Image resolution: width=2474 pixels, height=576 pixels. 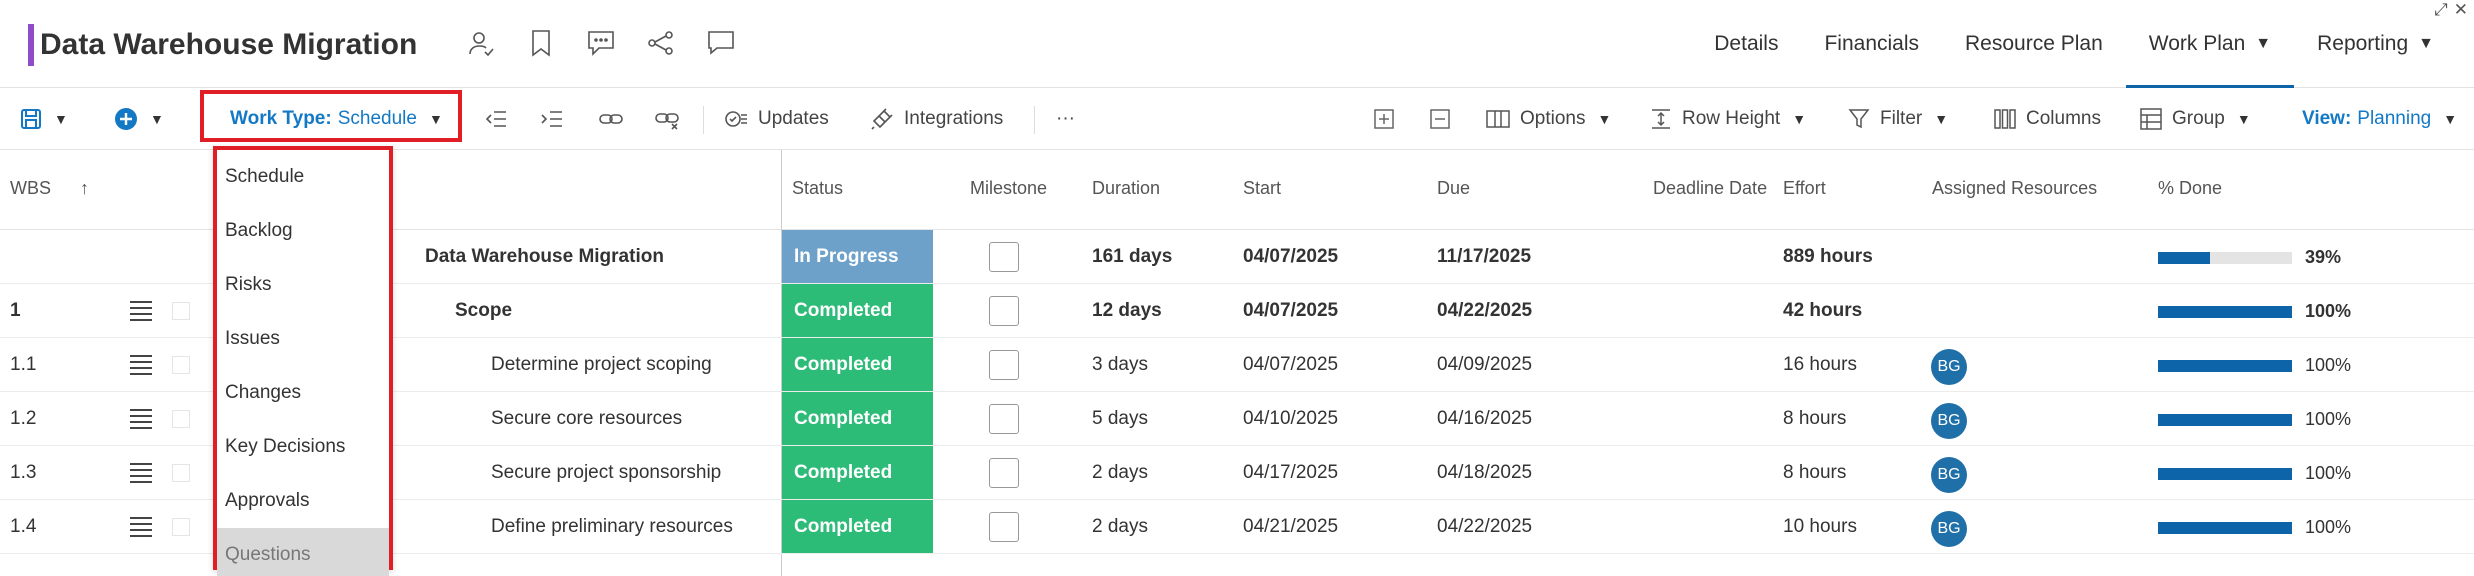 I want to click on work-type-option-risks: Risks, so click(x=303, y=285).